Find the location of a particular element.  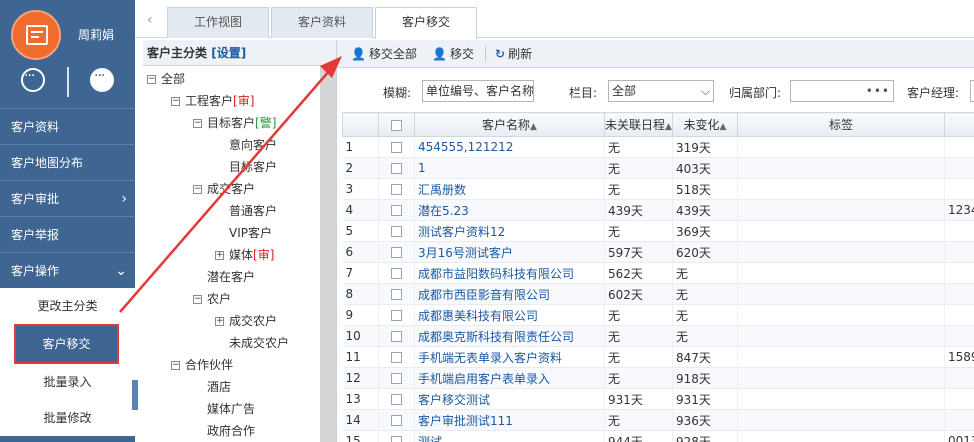

customer-name-cell: 手机端启用客户表单录入 is located at coordinates (509, 378).